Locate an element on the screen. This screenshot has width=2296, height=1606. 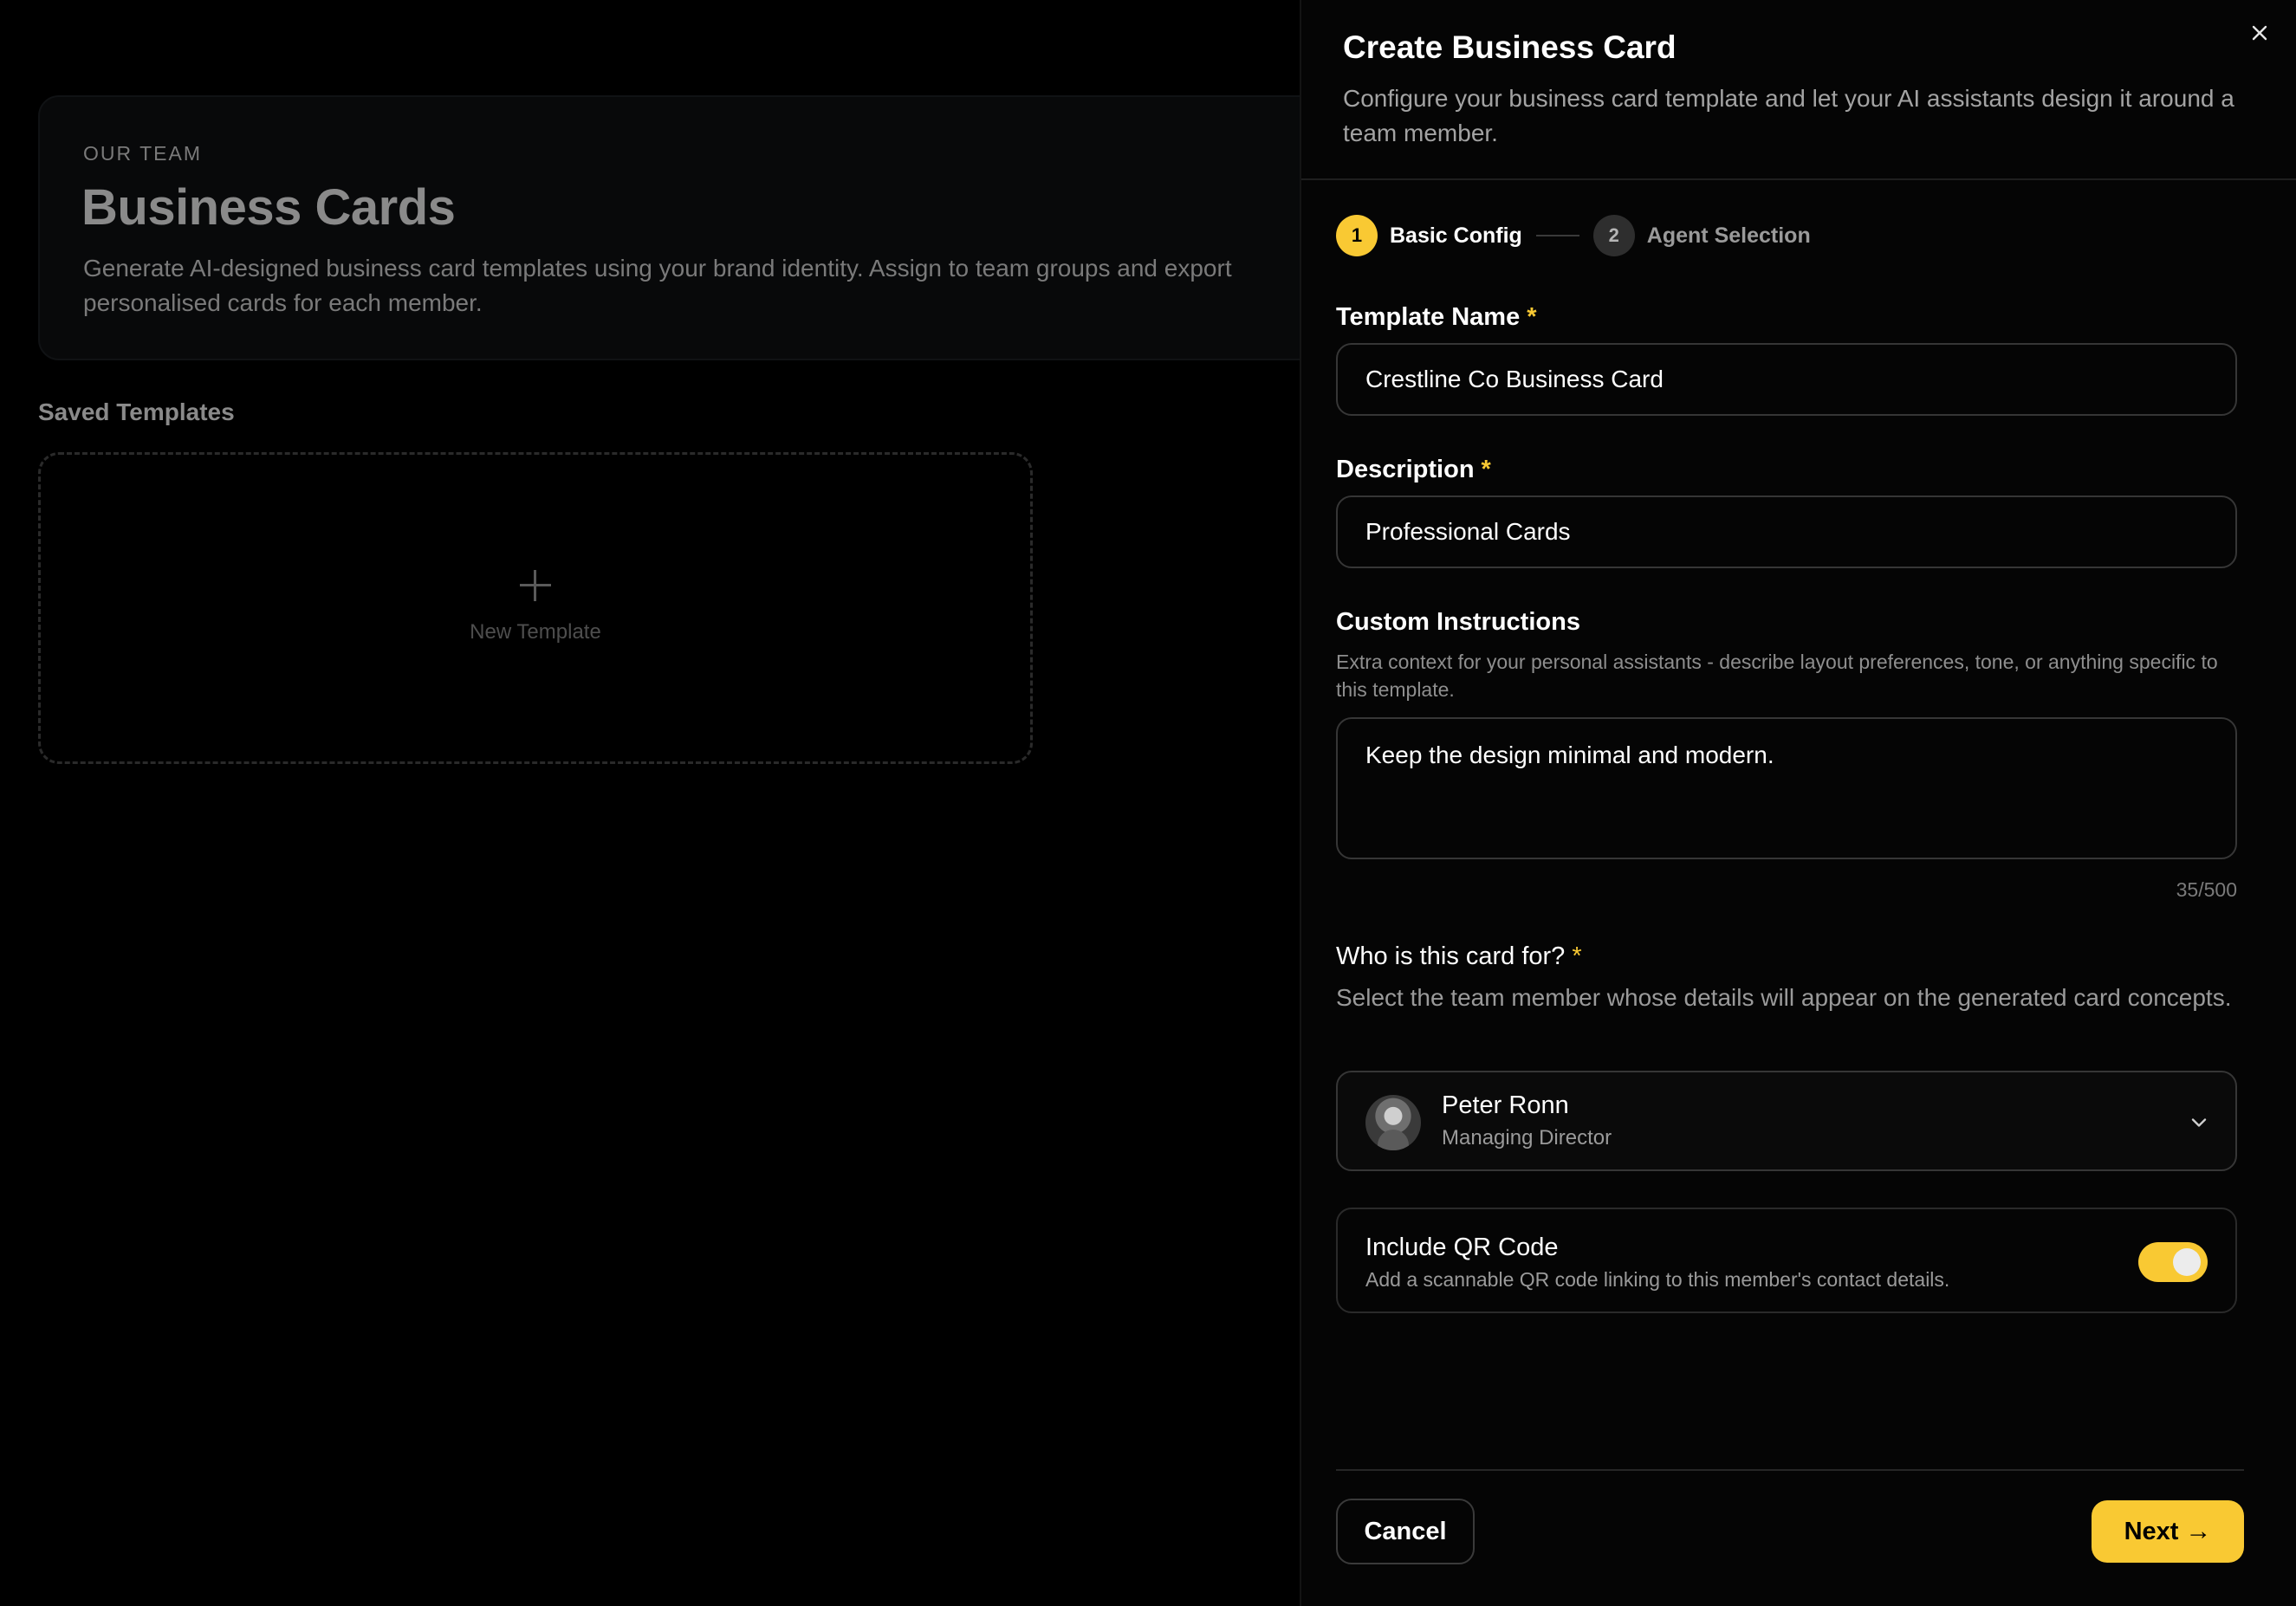
card-for-label: Who is this card for? * is located at coordinates (1459, 956).